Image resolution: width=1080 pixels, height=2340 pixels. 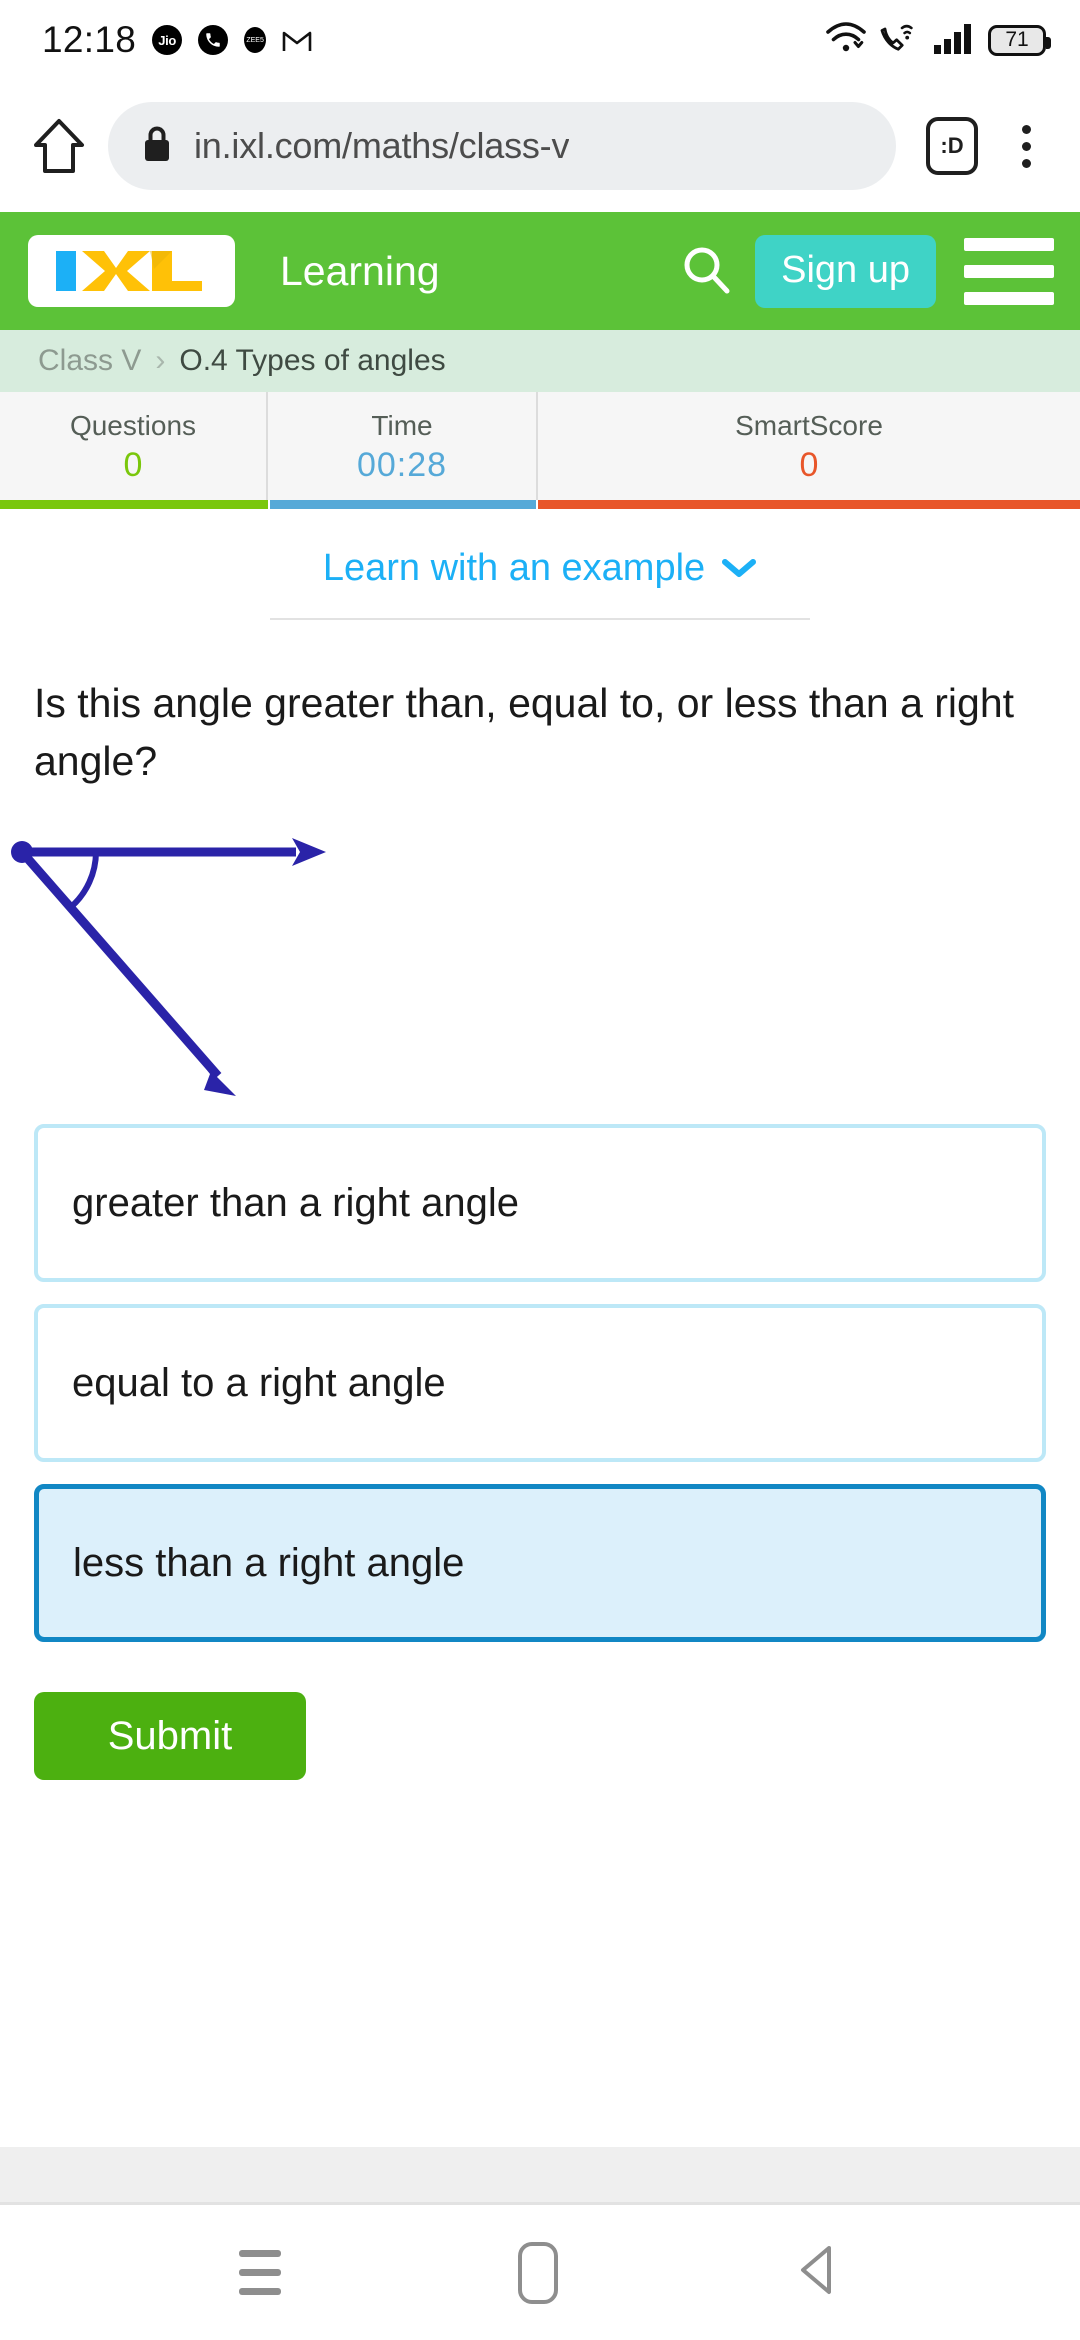 I want to click on answer-option-equal-label: equal to a right angle, so click(x=259, y=1382).